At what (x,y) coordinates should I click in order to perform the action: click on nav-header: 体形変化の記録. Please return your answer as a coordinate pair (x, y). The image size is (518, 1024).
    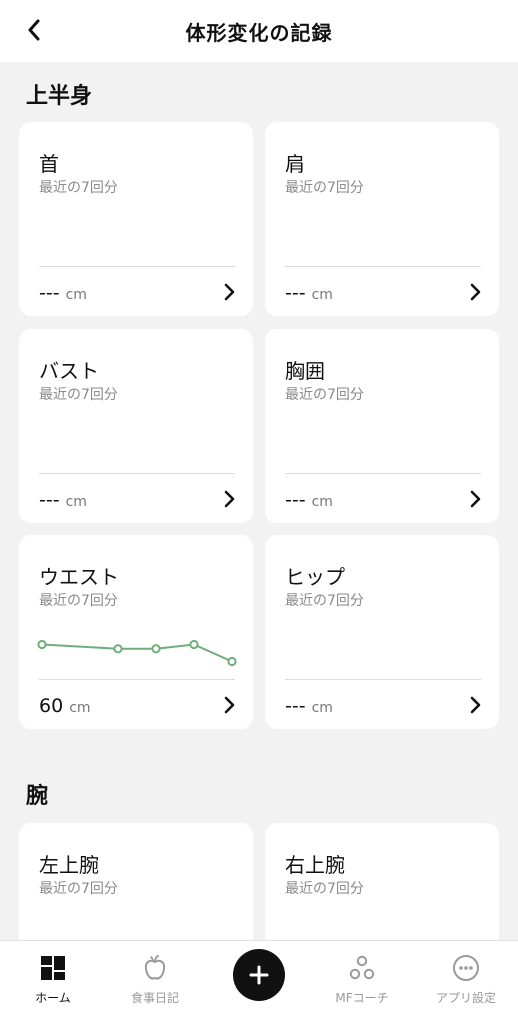
    Looking at the image, I should click on (259, 31).